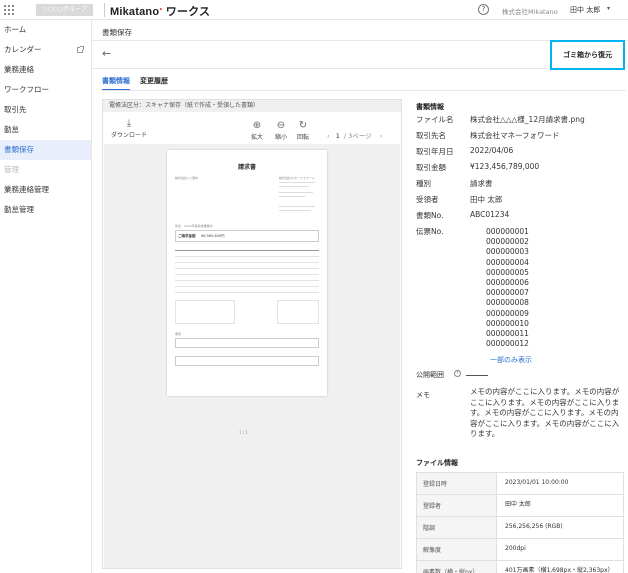 The height and width of the screenshot is (573, 628). I want to click on table-row: 階調 256,256,256 (RGB), so click(520, 528).